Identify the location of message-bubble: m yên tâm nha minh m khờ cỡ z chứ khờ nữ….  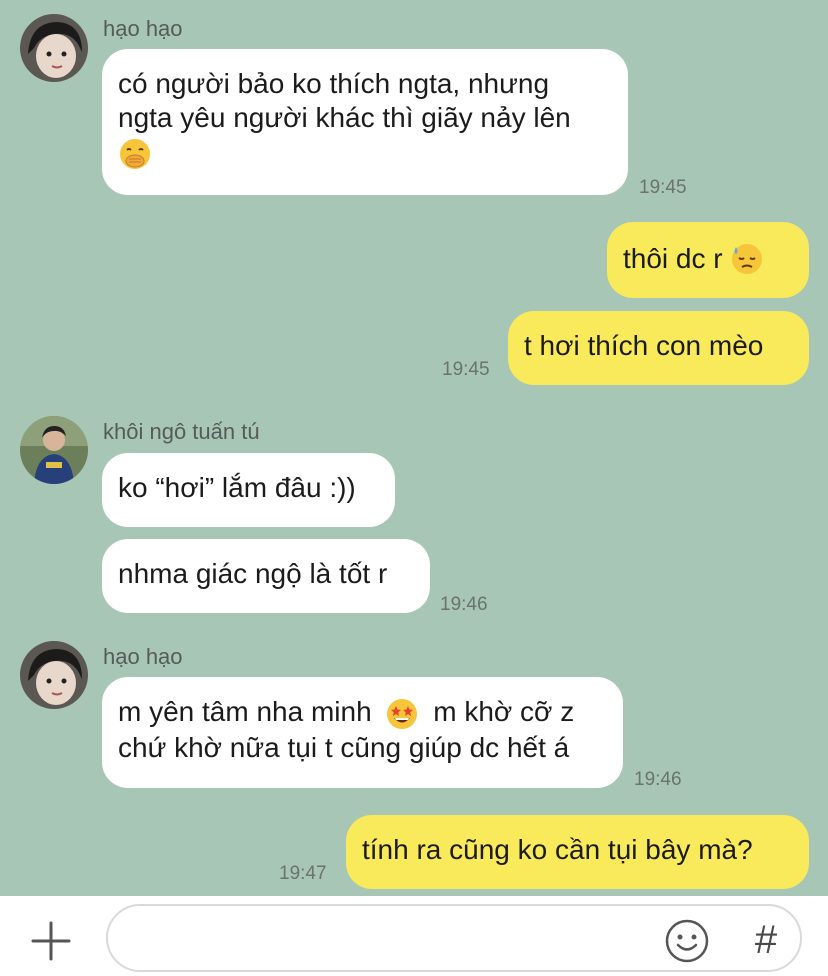
(362, 732).